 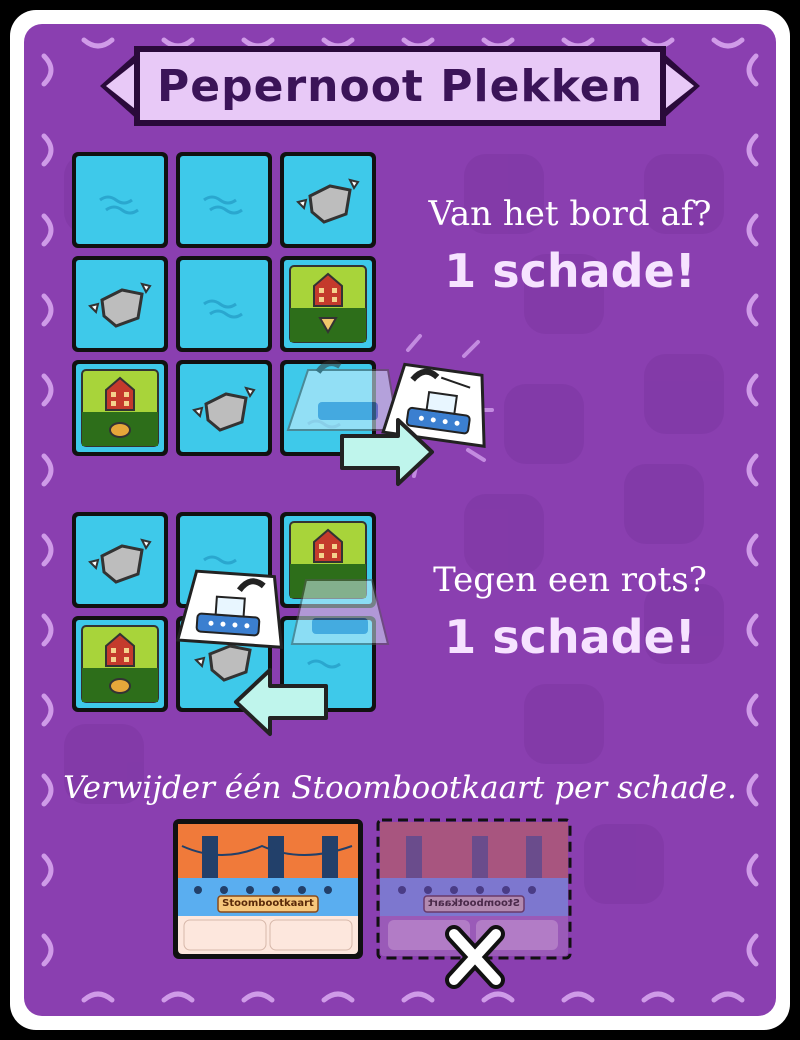 What do you see at coordinates (475, 957) in the screenshot?
I see `remove-x-mark-icon` at bounding box center [475, 957].